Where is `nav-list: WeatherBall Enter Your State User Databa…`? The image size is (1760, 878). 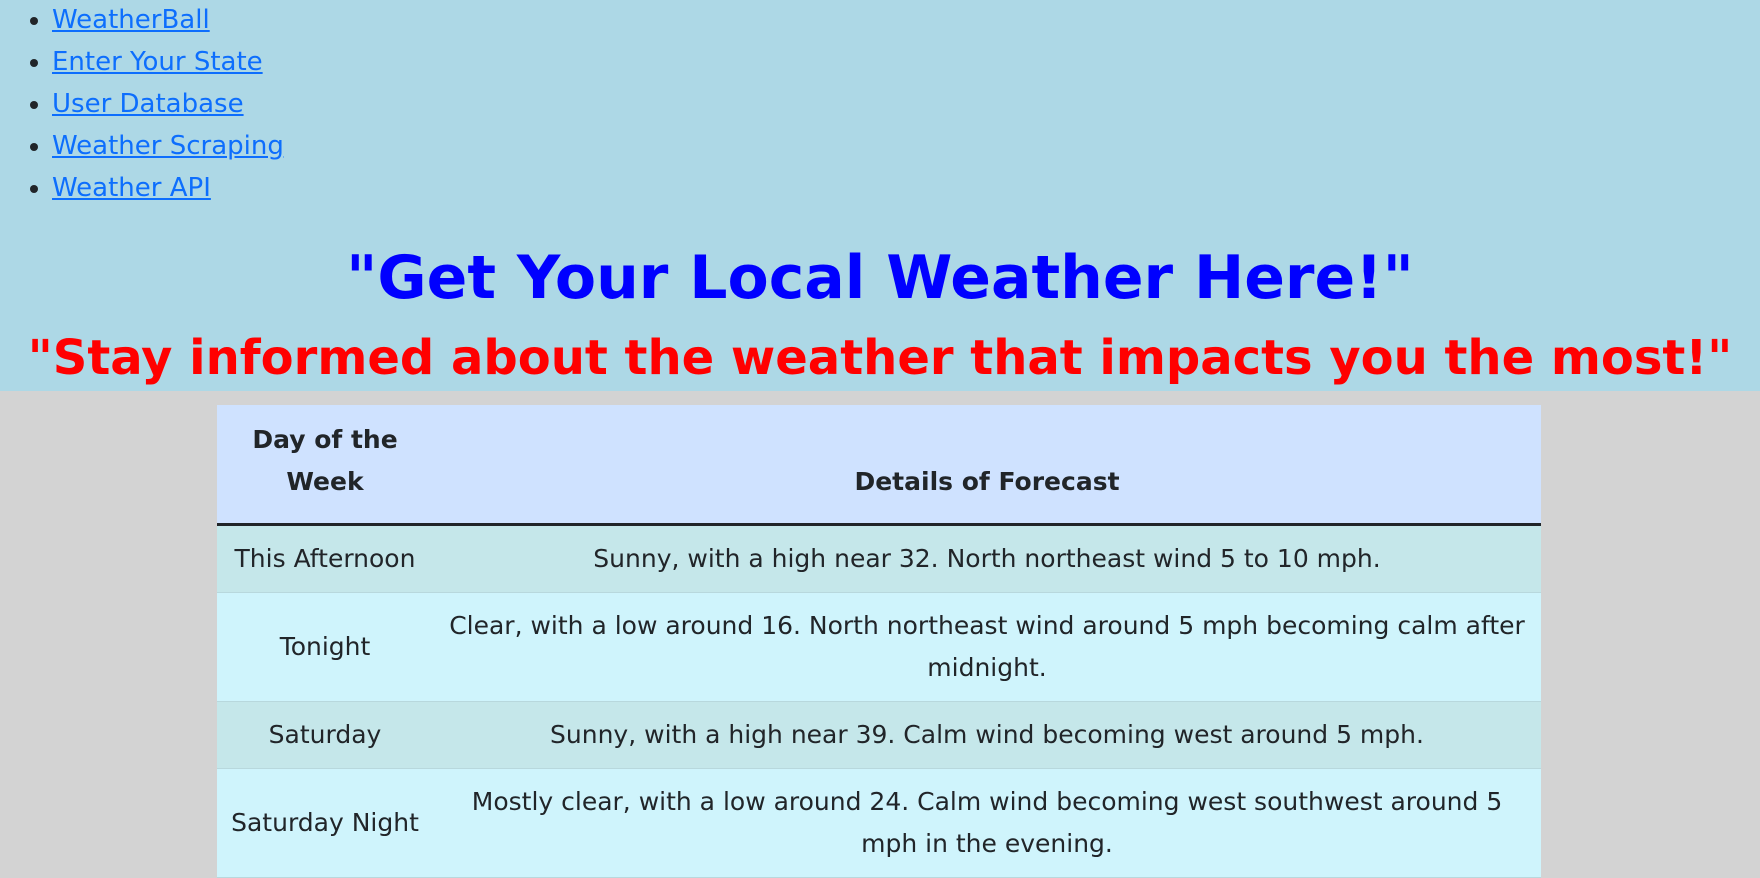
nav-list: WeatherBall Enter Your State User Databa… is located at coordinates (142, 107).